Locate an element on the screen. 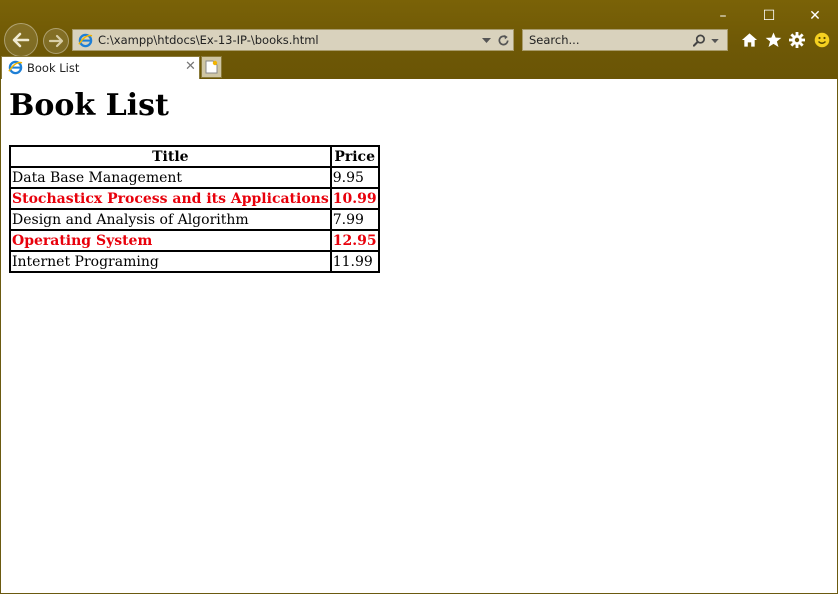 The image size is (838, 594). smiley-feedback-icon is located at coordinates (822, 40).